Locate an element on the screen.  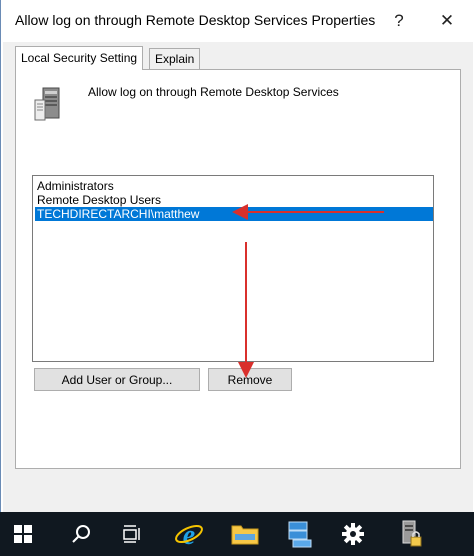
help-icon: ? is located at coordinates (399, 20).